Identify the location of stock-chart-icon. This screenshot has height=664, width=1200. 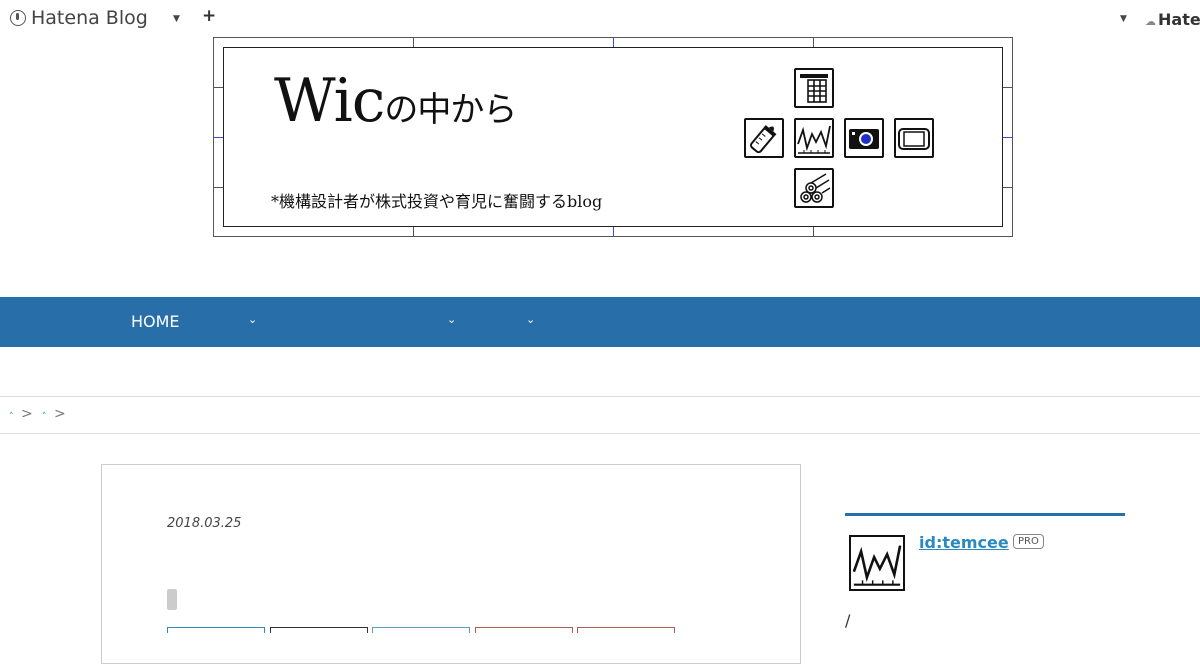
(814, 138).